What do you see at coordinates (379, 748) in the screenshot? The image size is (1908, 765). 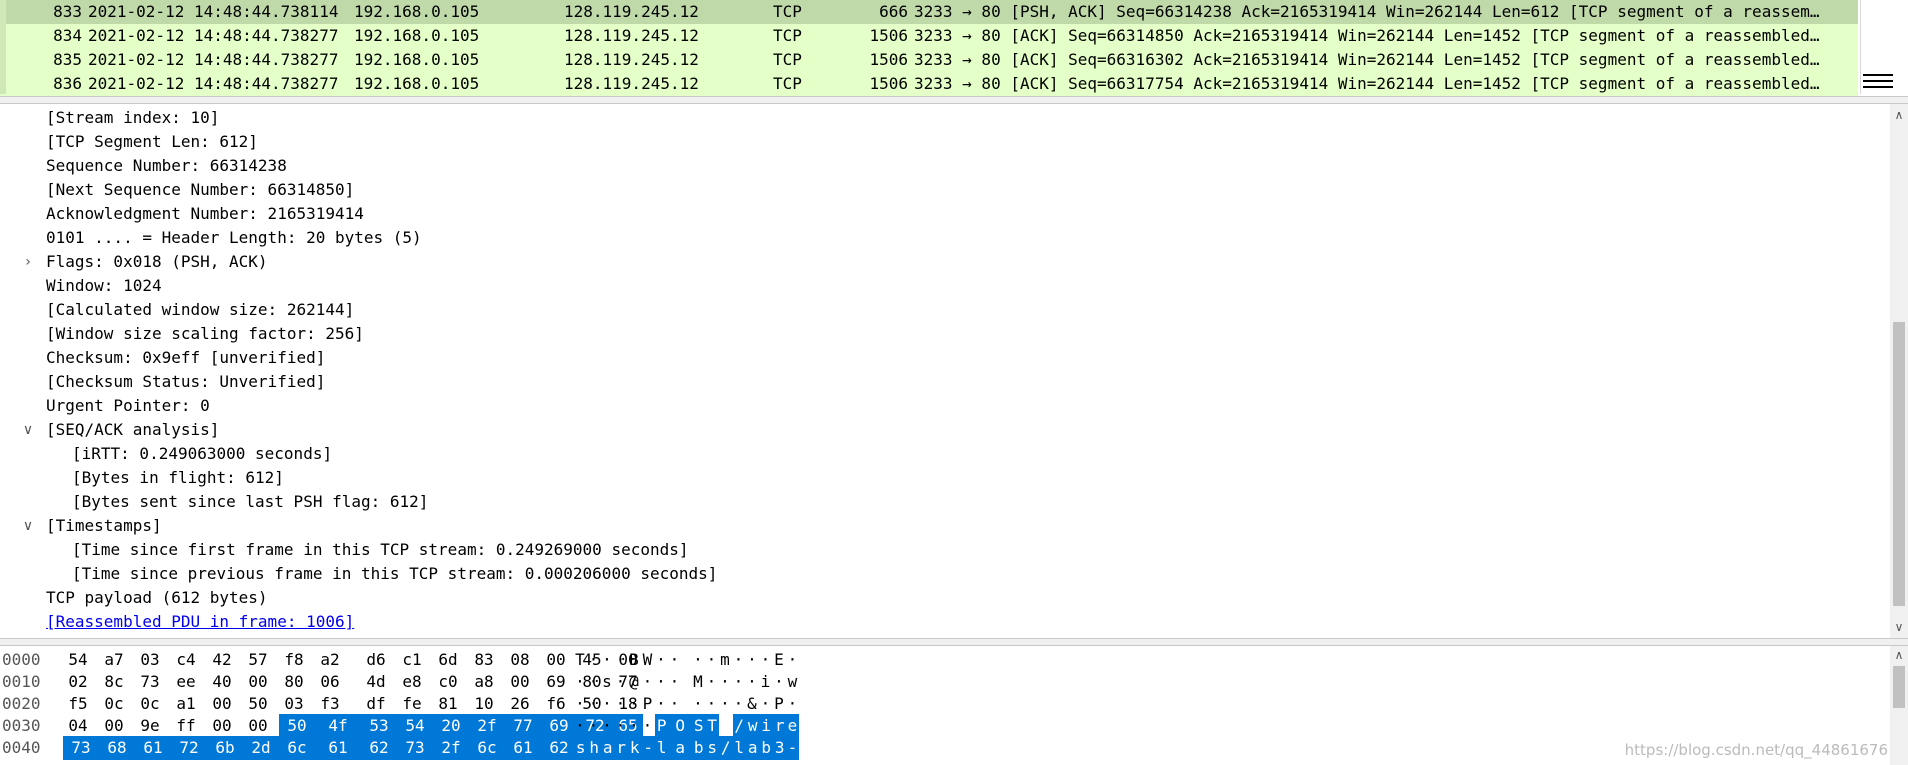 I see `hex-byte: 62` at bounding box center [379, 748].